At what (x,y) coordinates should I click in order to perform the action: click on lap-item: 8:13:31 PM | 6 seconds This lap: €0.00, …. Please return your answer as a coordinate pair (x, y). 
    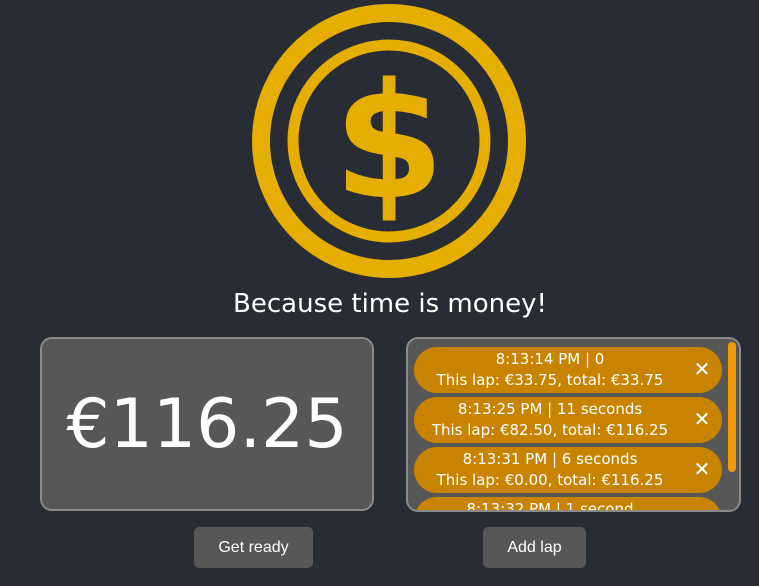
    Looking at the image, I should click on (568, 470).